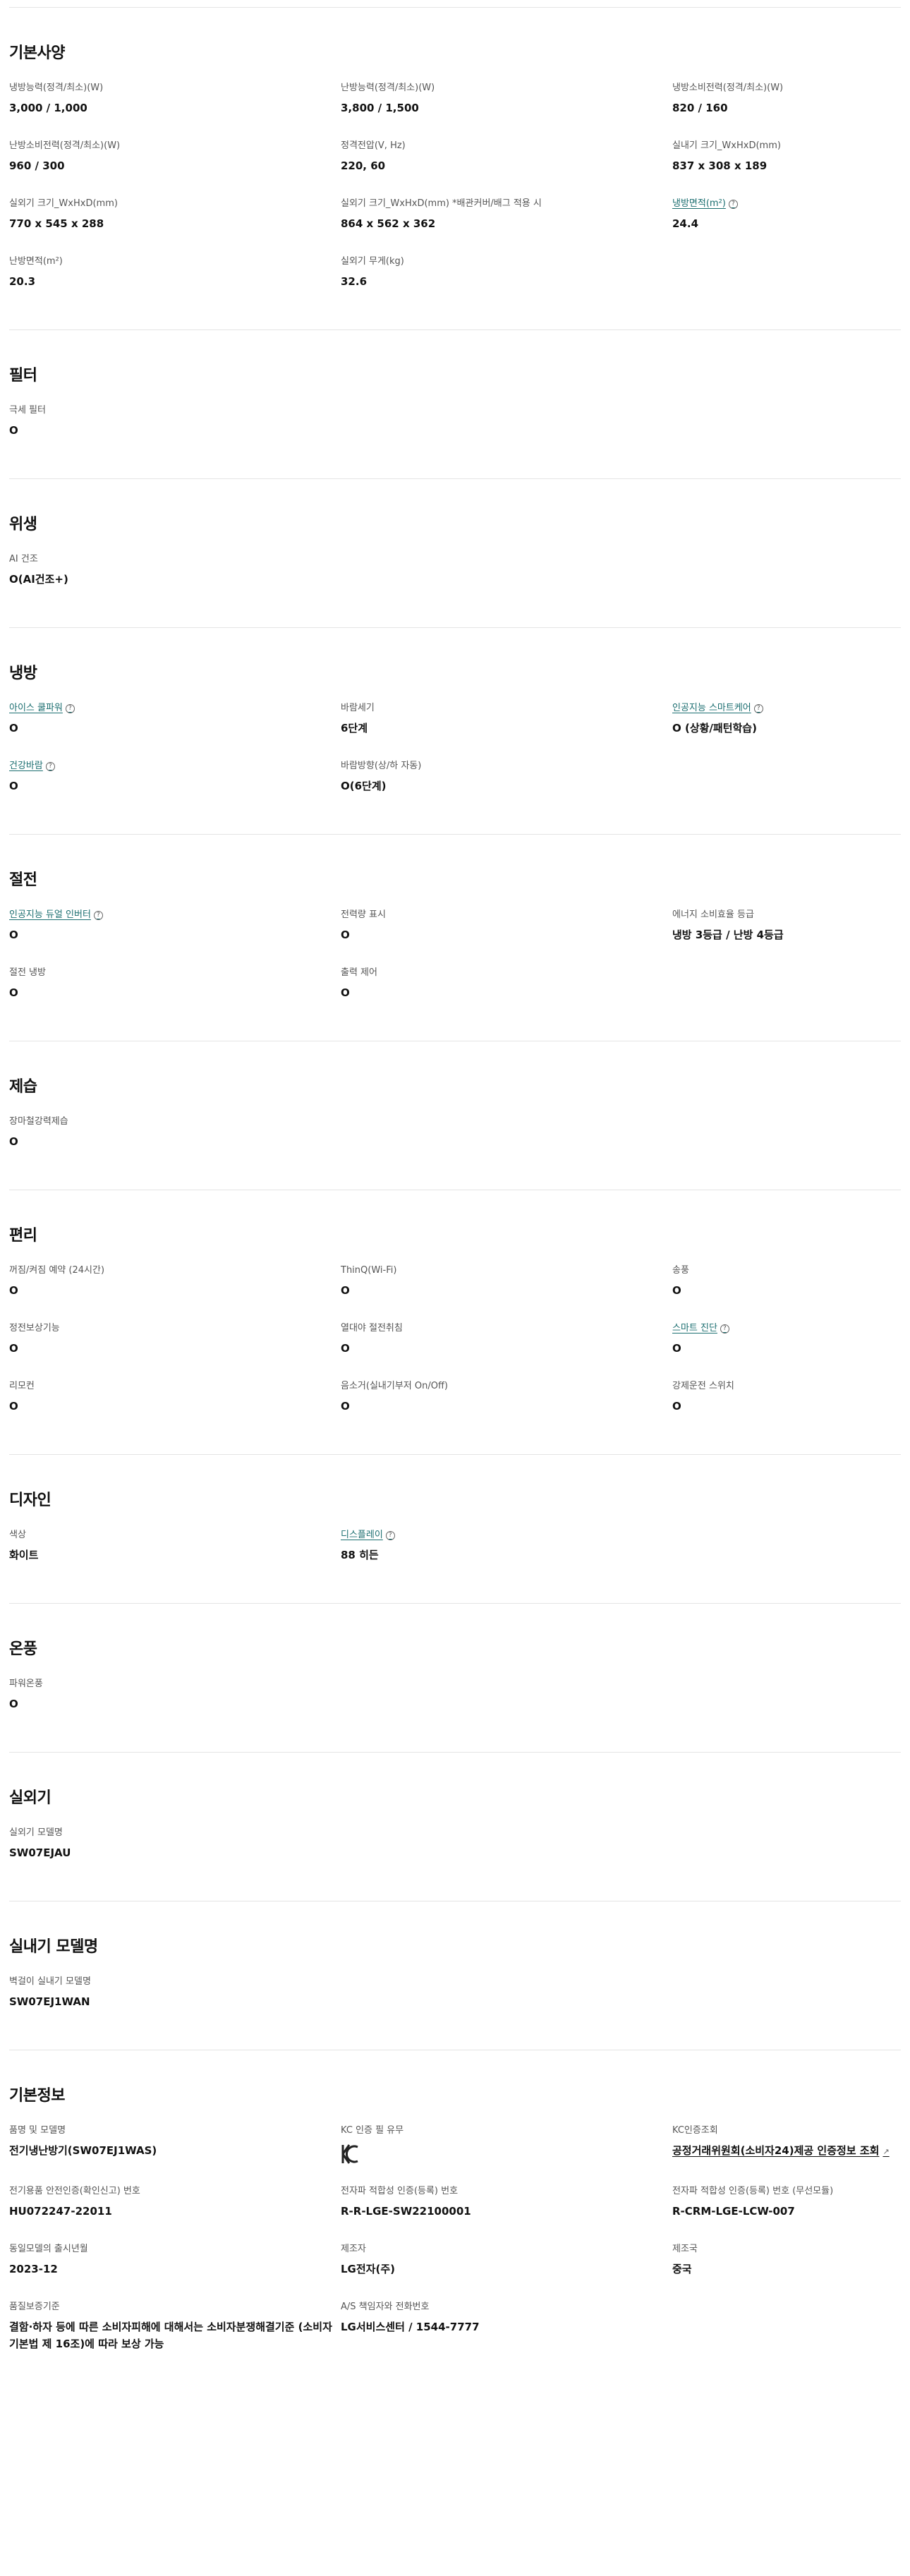 This screenshot has height=2576, width=910. I want to click on spec-label: 실내기 크기_WxHxD(mm), so click(787, 146).